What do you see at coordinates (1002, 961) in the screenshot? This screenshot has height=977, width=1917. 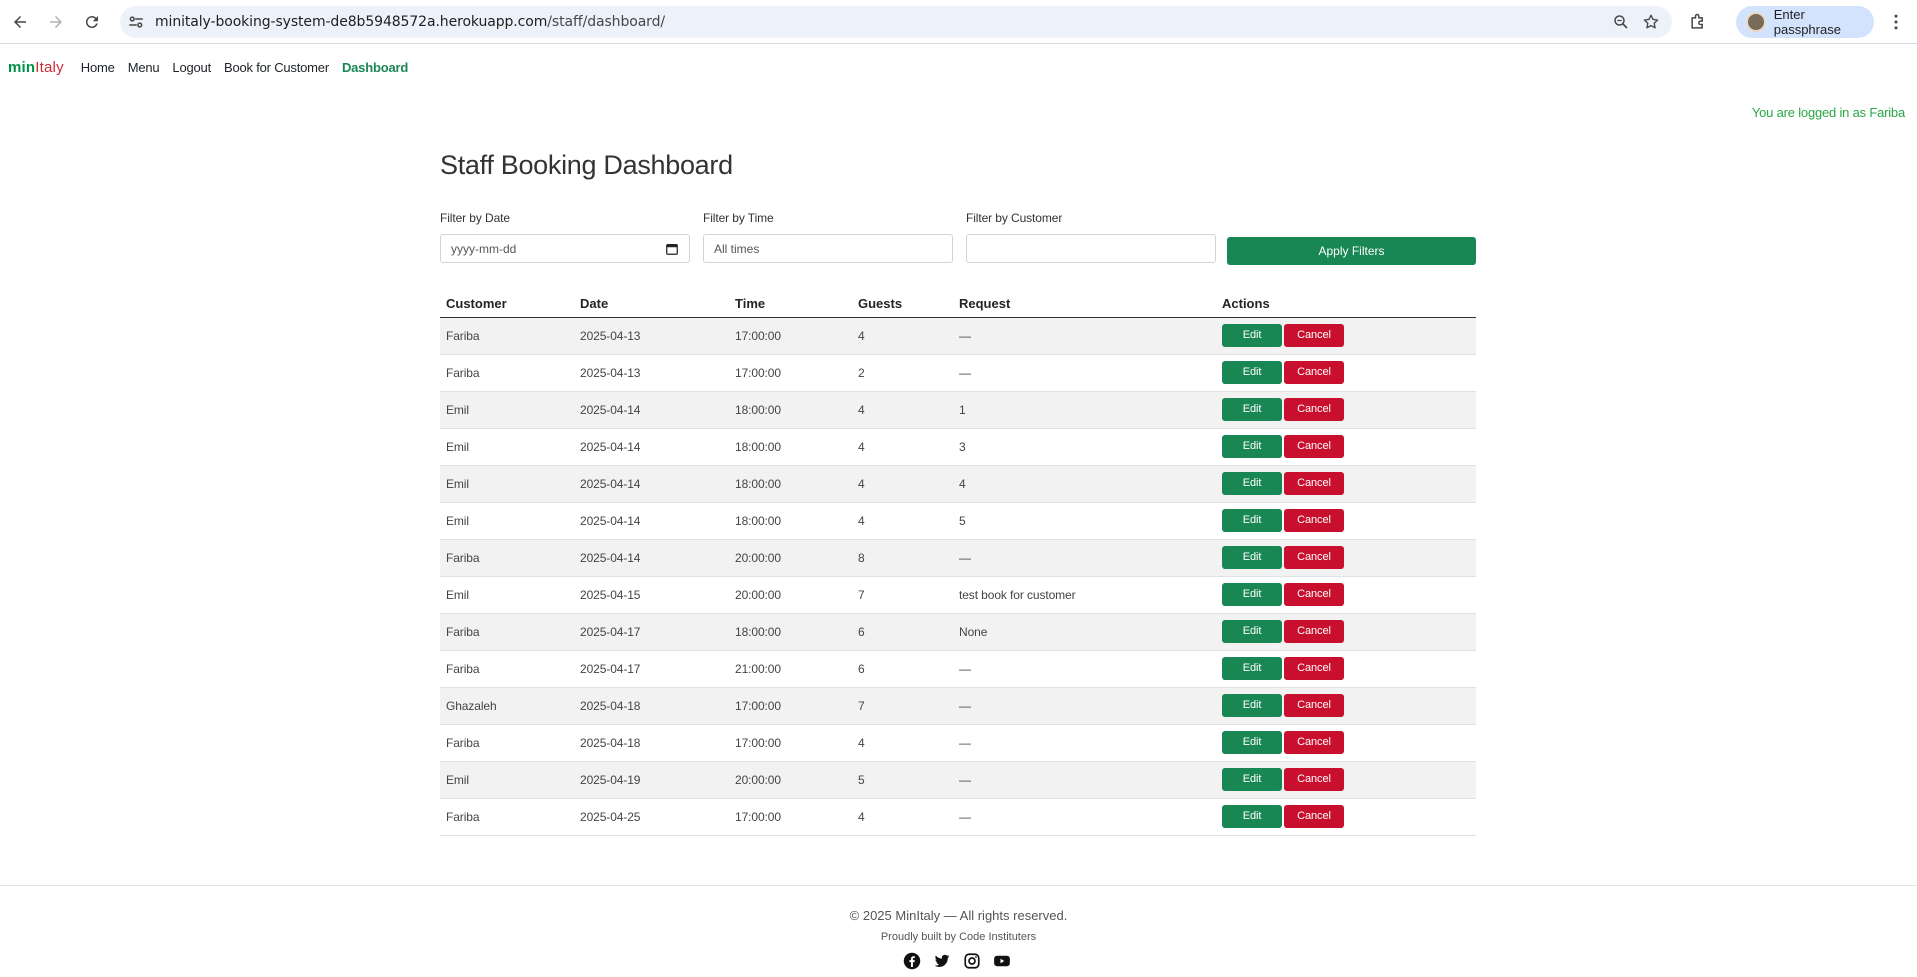 I see `youtube-icon` at bounding box center [1002, 961].